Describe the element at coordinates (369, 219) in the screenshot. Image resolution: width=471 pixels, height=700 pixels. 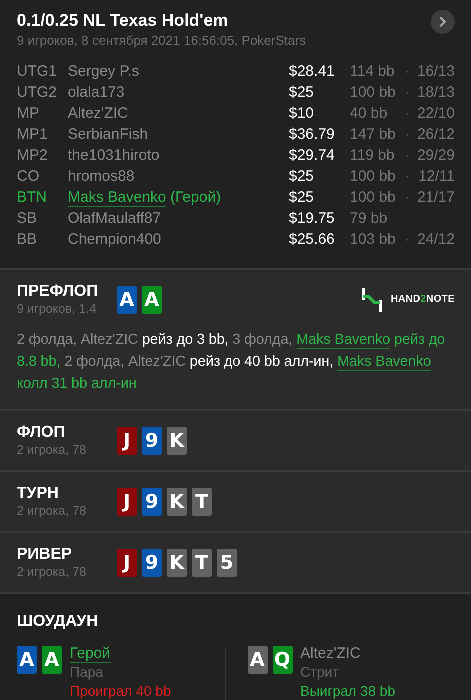
I see `stack-bb: 79 bb` at that location.